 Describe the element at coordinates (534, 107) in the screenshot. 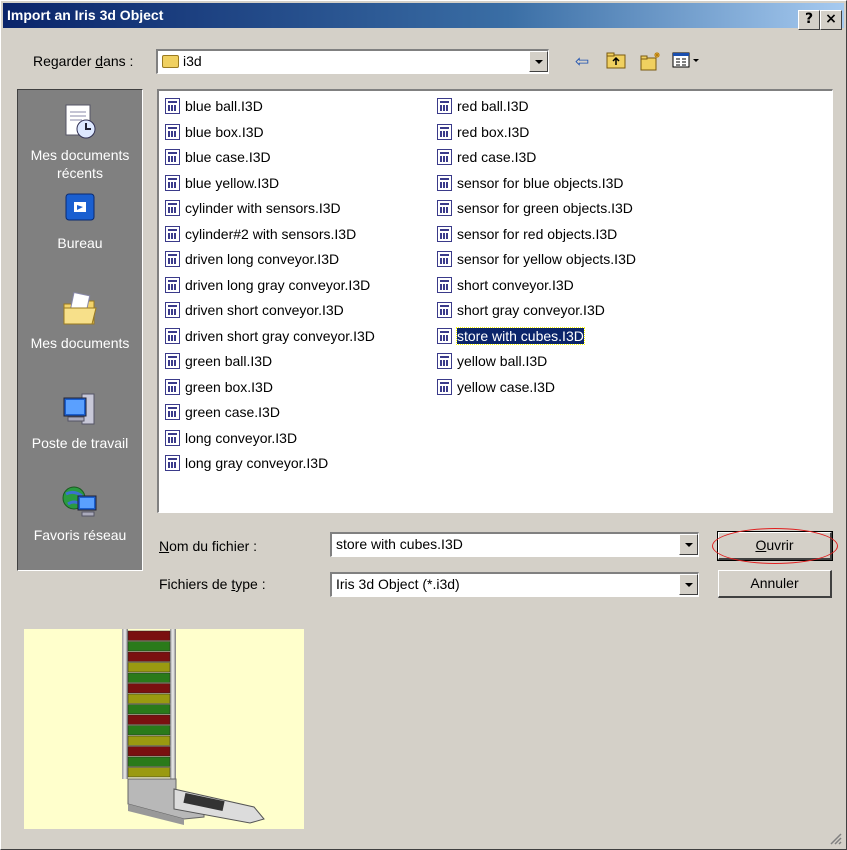

I see `file-item: red ball.I3D` at that location.